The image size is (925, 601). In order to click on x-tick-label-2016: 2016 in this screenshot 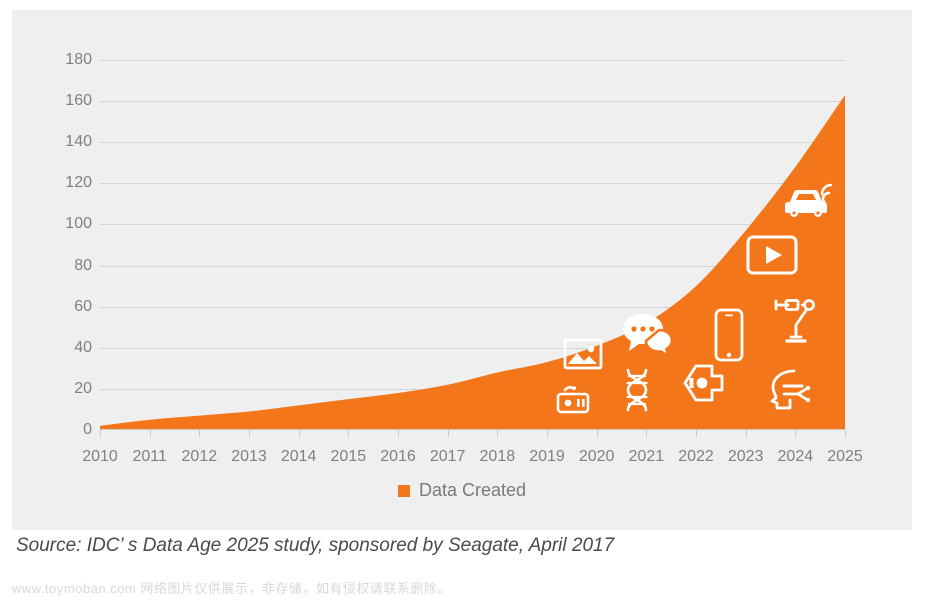, I will do `click(398, 456)`.